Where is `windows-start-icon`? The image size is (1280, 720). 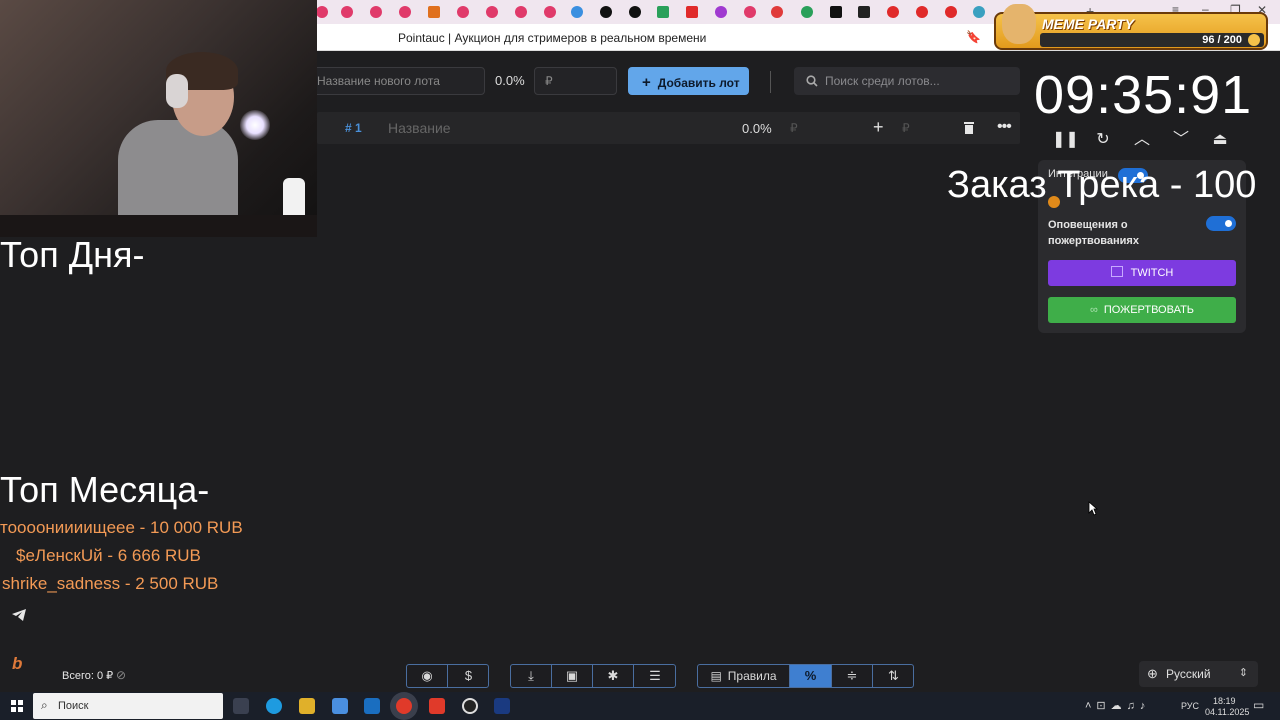 windows-start-icon is located at coordinates (17, 706).